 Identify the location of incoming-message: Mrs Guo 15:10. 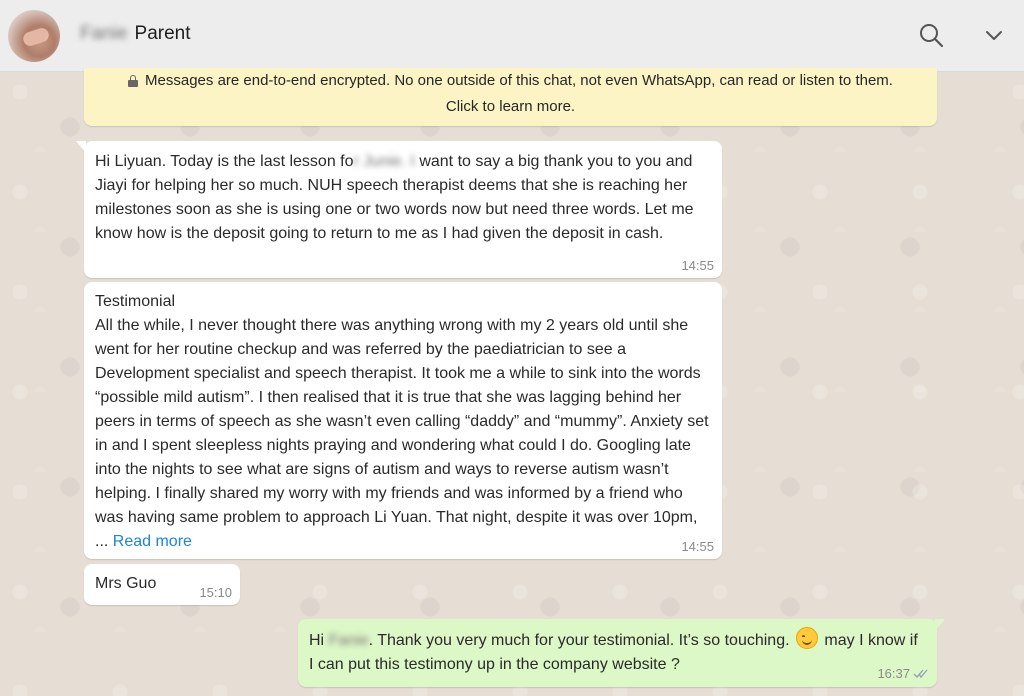
(162, 584).